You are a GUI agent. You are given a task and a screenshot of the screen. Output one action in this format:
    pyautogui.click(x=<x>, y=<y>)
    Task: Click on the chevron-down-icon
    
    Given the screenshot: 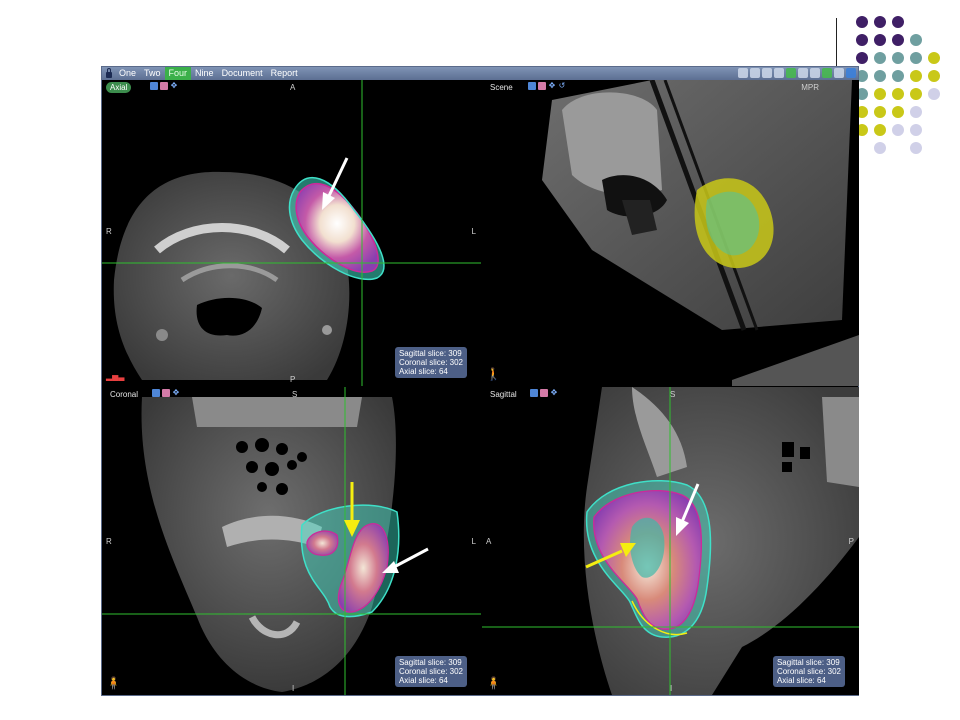 What is the action you would take?
    pyautogui.click(x=851, y=73)
    